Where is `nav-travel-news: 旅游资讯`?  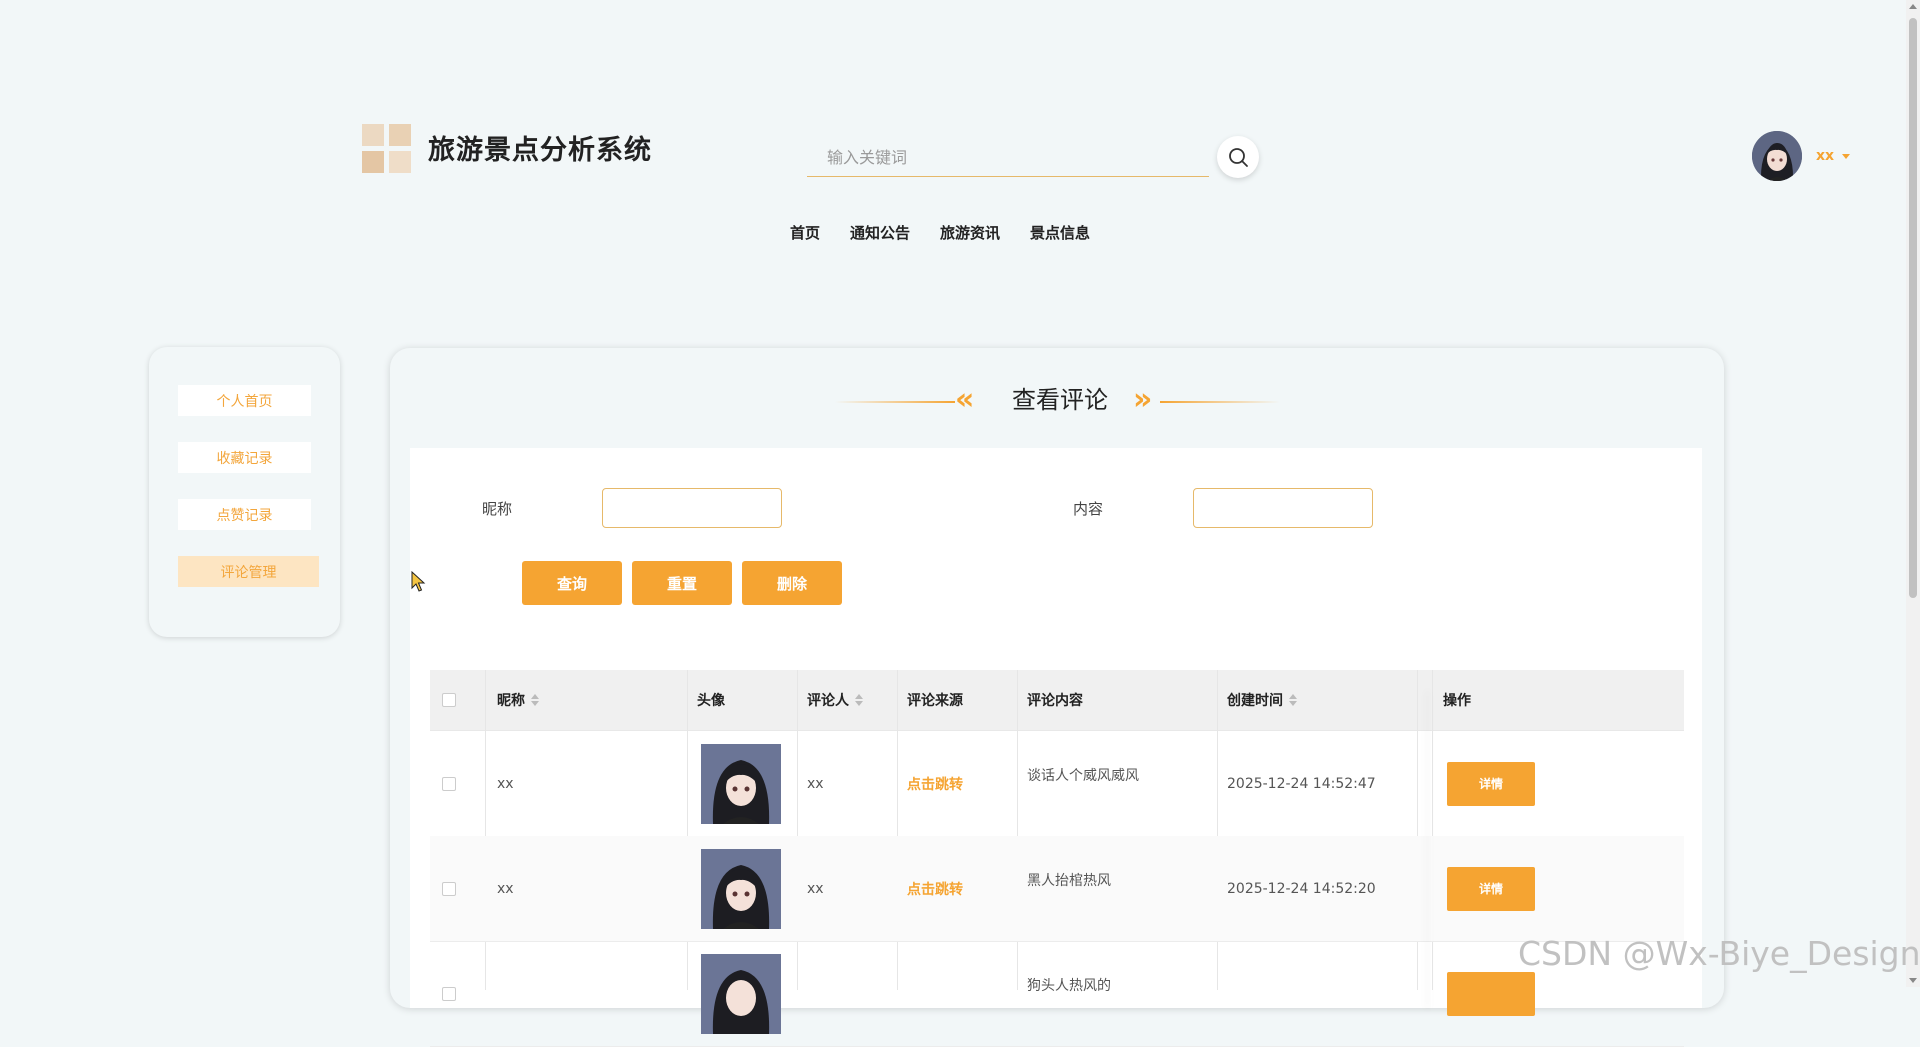 nav-travel-news: 旅游资讯 is located at coordinates (970, 232).